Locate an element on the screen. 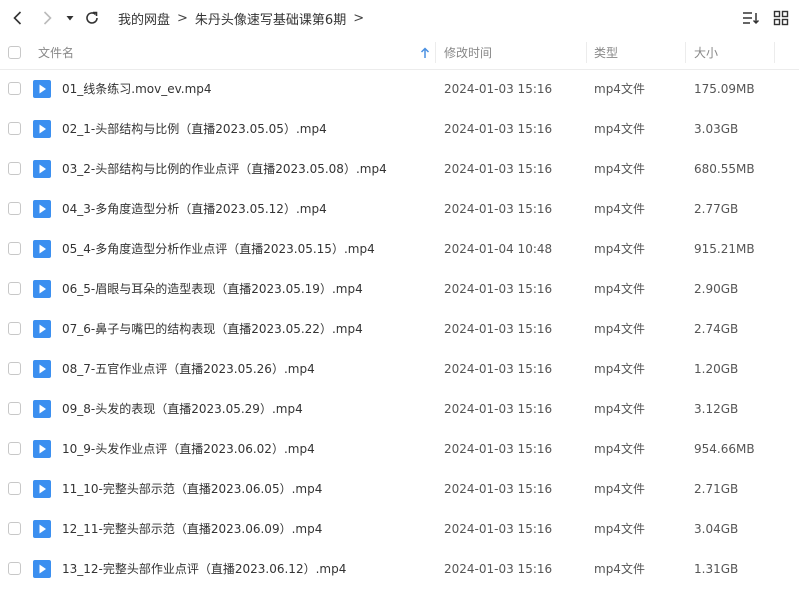  file-name: 12_11-完整头部示范（直播2023.06.09）.mp4 is located at coordinates (192, 529).